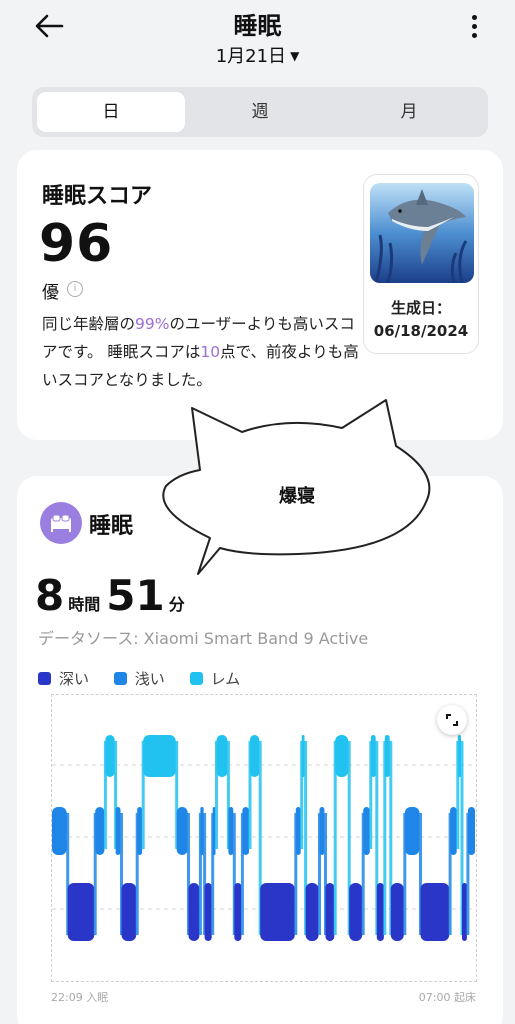 This screenshot has width=515, height=1024. What do you see at coordinates (80, 997) in the screenshot?
I see `sleep-start-label: 22:09 入眠` at bounding box center [80, 997].